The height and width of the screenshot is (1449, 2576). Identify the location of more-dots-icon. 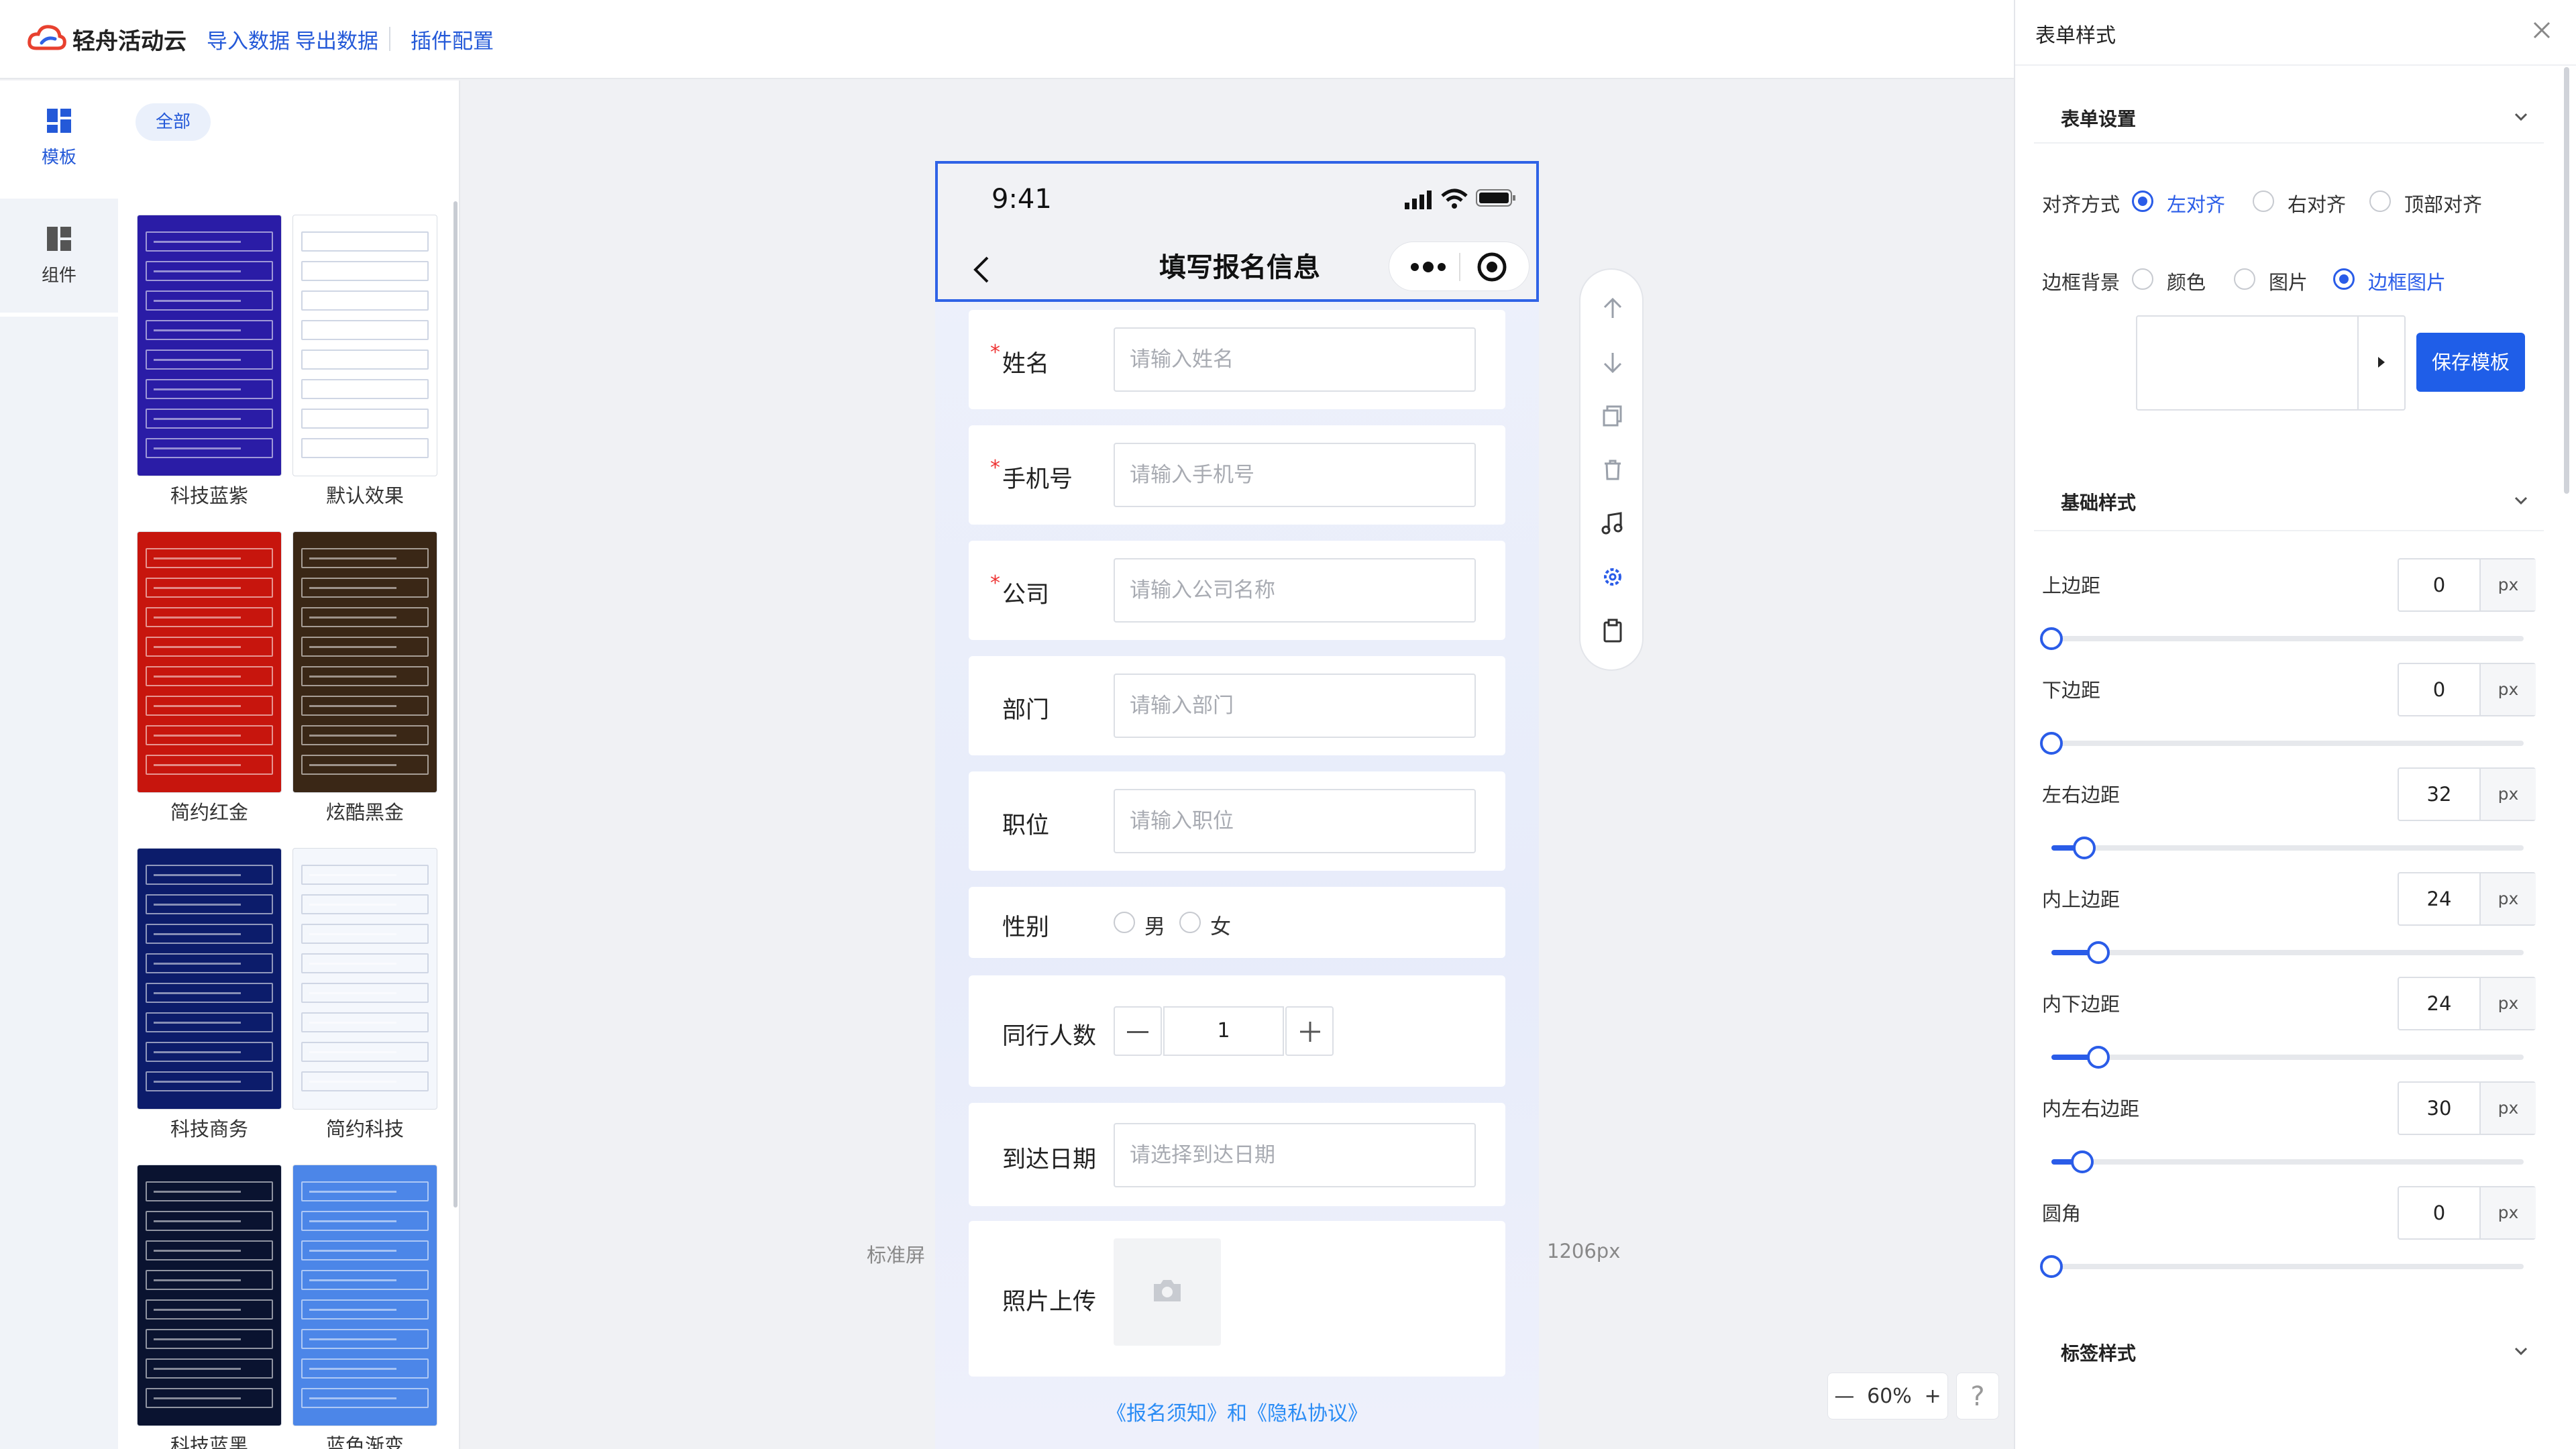
(1428, 267).